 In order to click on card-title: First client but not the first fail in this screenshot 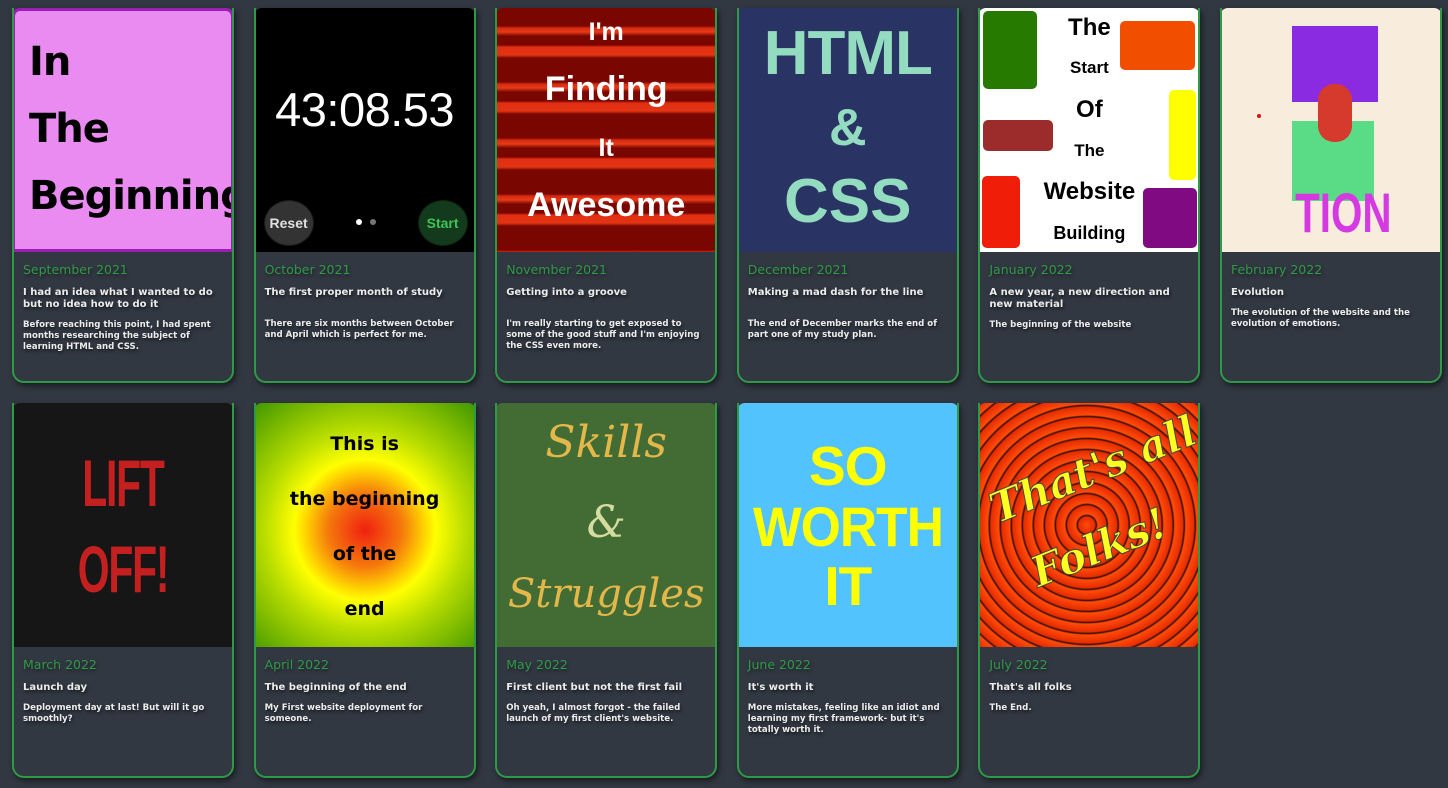, I will do `click(594, 687)`.